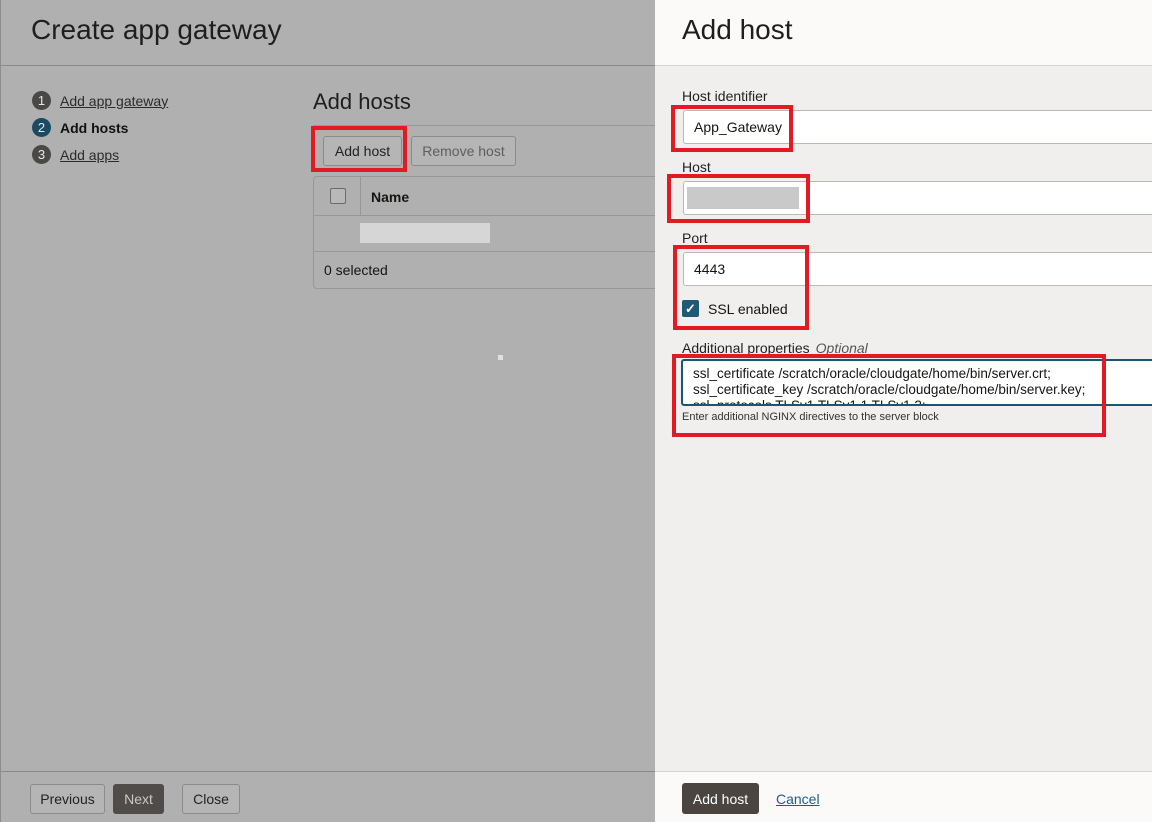 The image size is (1152, 822). What do you see at coordinates (356, 270) in the screenshot?
I see `selected-count: 0 selected` at bounding box center [356, 270].